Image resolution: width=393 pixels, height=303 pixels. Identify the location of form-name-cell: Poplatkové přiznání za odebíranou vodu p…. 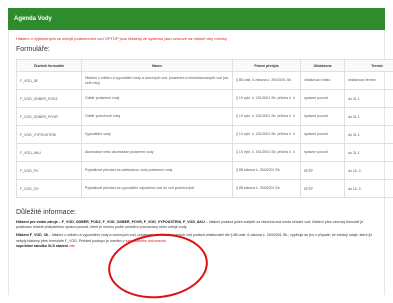
(157, 171).